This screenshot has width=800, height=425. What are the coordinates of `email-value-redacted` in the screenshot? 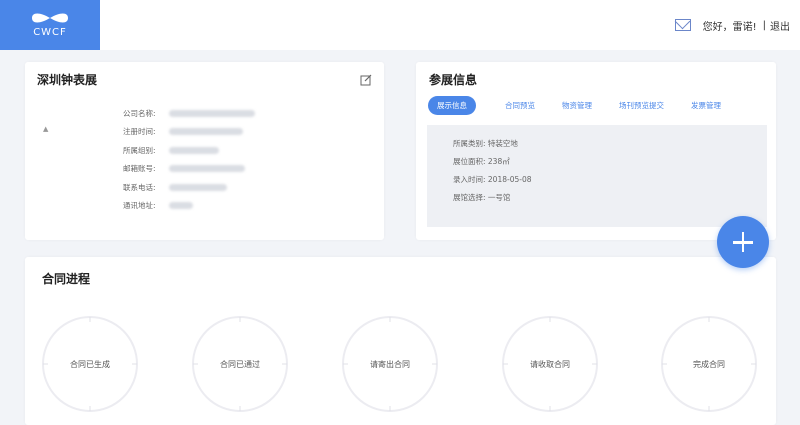 It's located at (207, 169).